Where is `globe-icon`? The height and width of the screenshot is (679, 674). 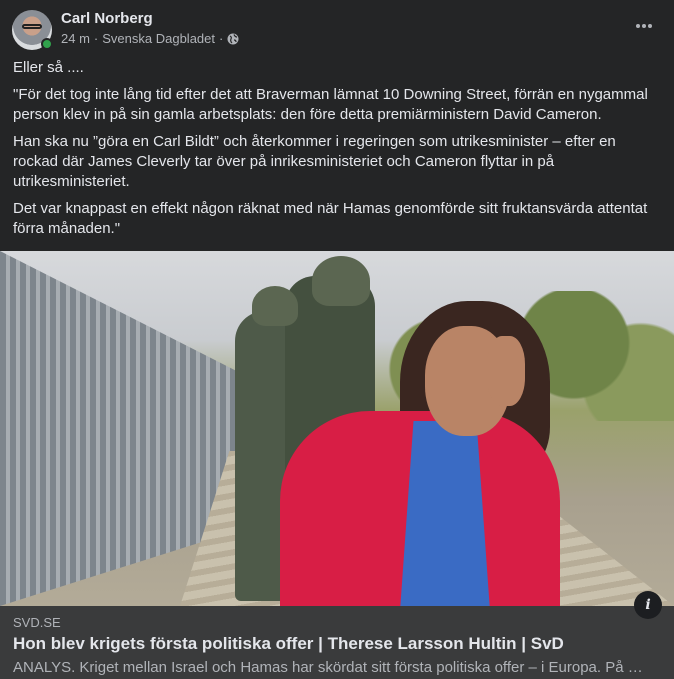
globe-icon is located at coordinates (233, 39).